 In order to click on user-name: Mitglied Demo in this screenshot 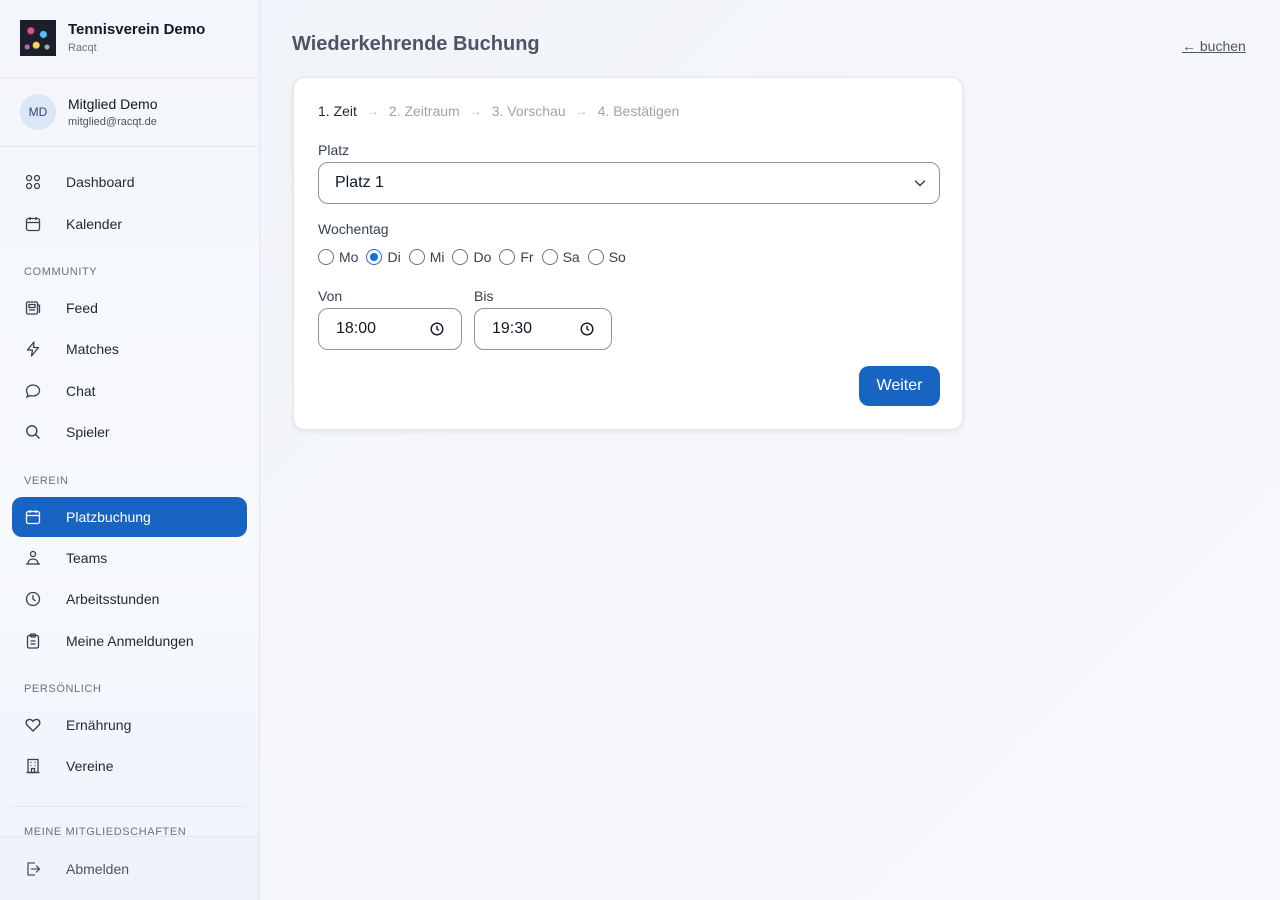, I will do `click(113, 104)`.